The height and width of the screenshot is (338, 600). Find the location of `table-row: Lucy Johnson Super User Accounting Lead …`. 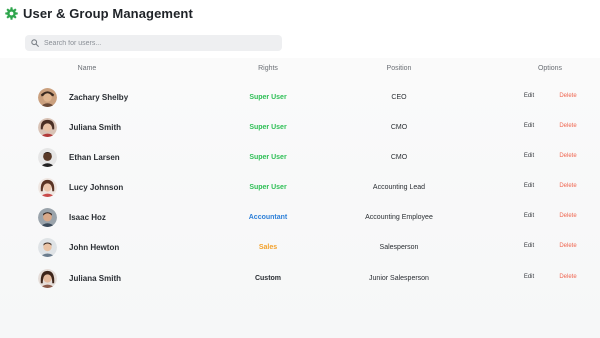

table-row: Lucy Johnson Super User Accounting Lead … is located at coordinates (300, 188).